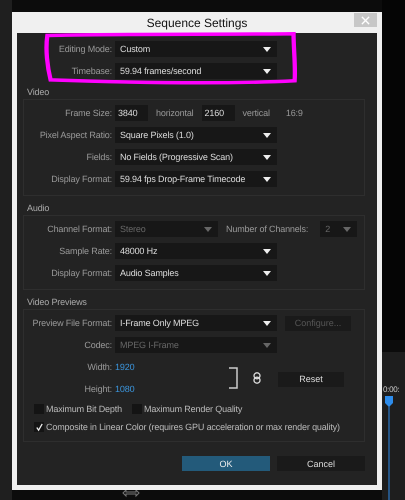 The width and height of the screenshot is (405, 500). Describe the element at coordinates (218, 113) in the screenshot. I see `input-field: 2160` at that location.